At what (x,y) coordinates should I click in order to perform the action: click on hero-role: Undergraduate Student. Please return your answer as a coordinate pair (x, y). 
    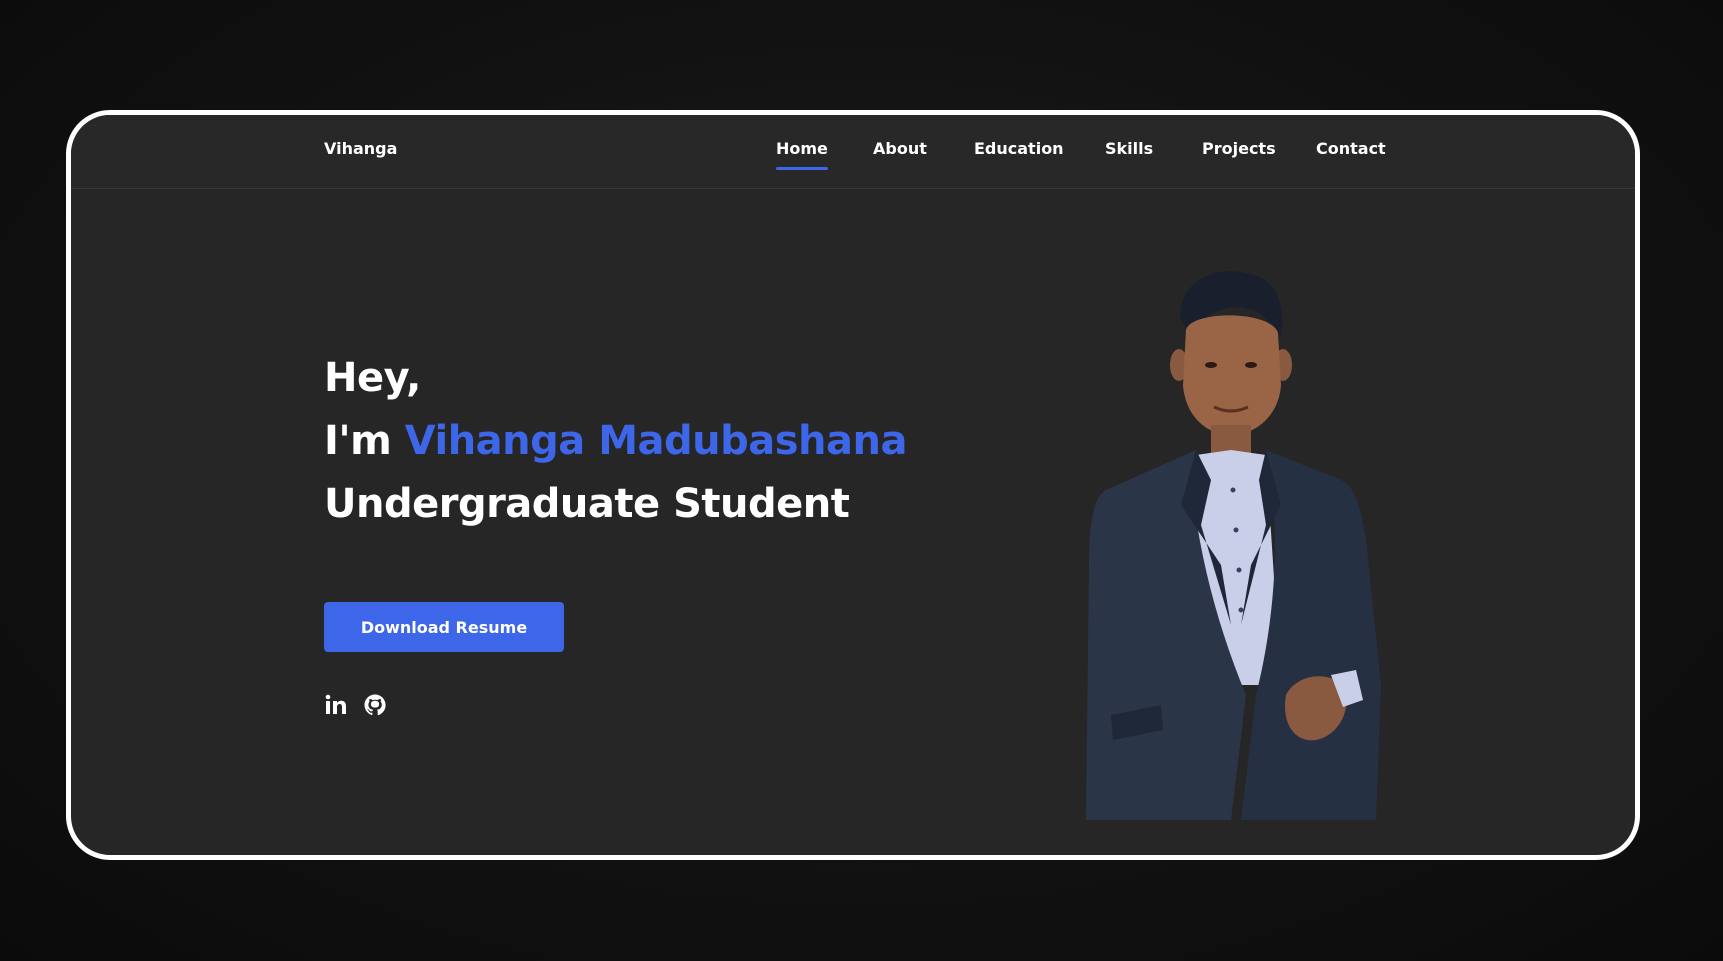
    Looking at the image, I should click on (587, 504).